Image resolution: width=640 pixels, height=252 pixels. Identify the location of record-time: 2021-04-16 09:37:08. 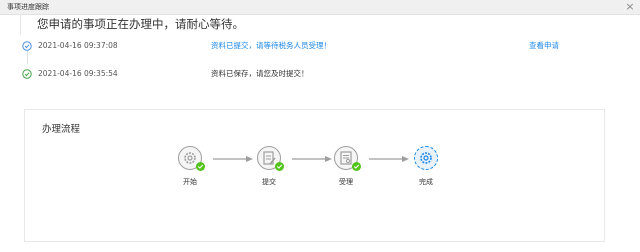
(78, 45).